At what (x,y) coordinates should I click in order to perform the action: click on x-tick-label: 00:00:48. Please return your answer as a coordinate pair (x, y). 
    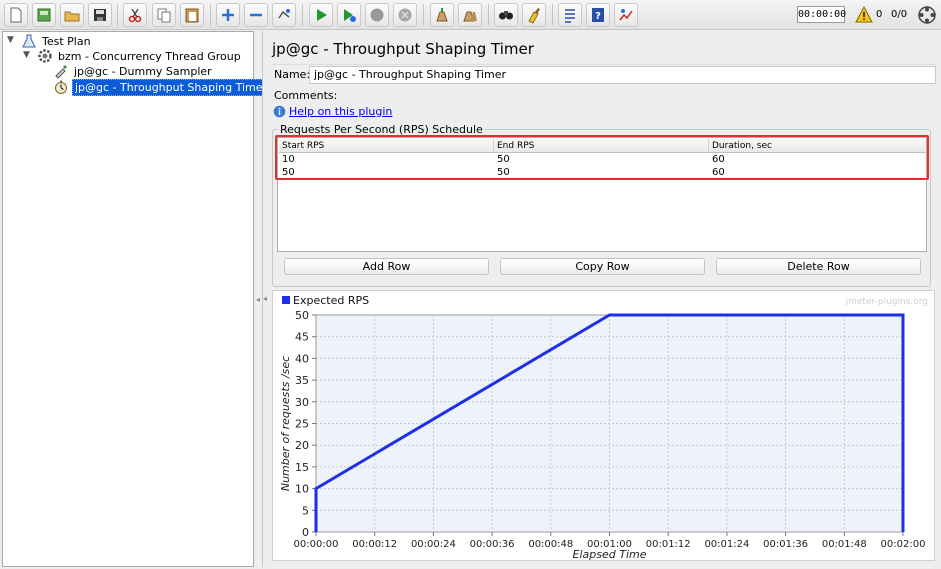
    Looking at the image, I should click on (550, 544).